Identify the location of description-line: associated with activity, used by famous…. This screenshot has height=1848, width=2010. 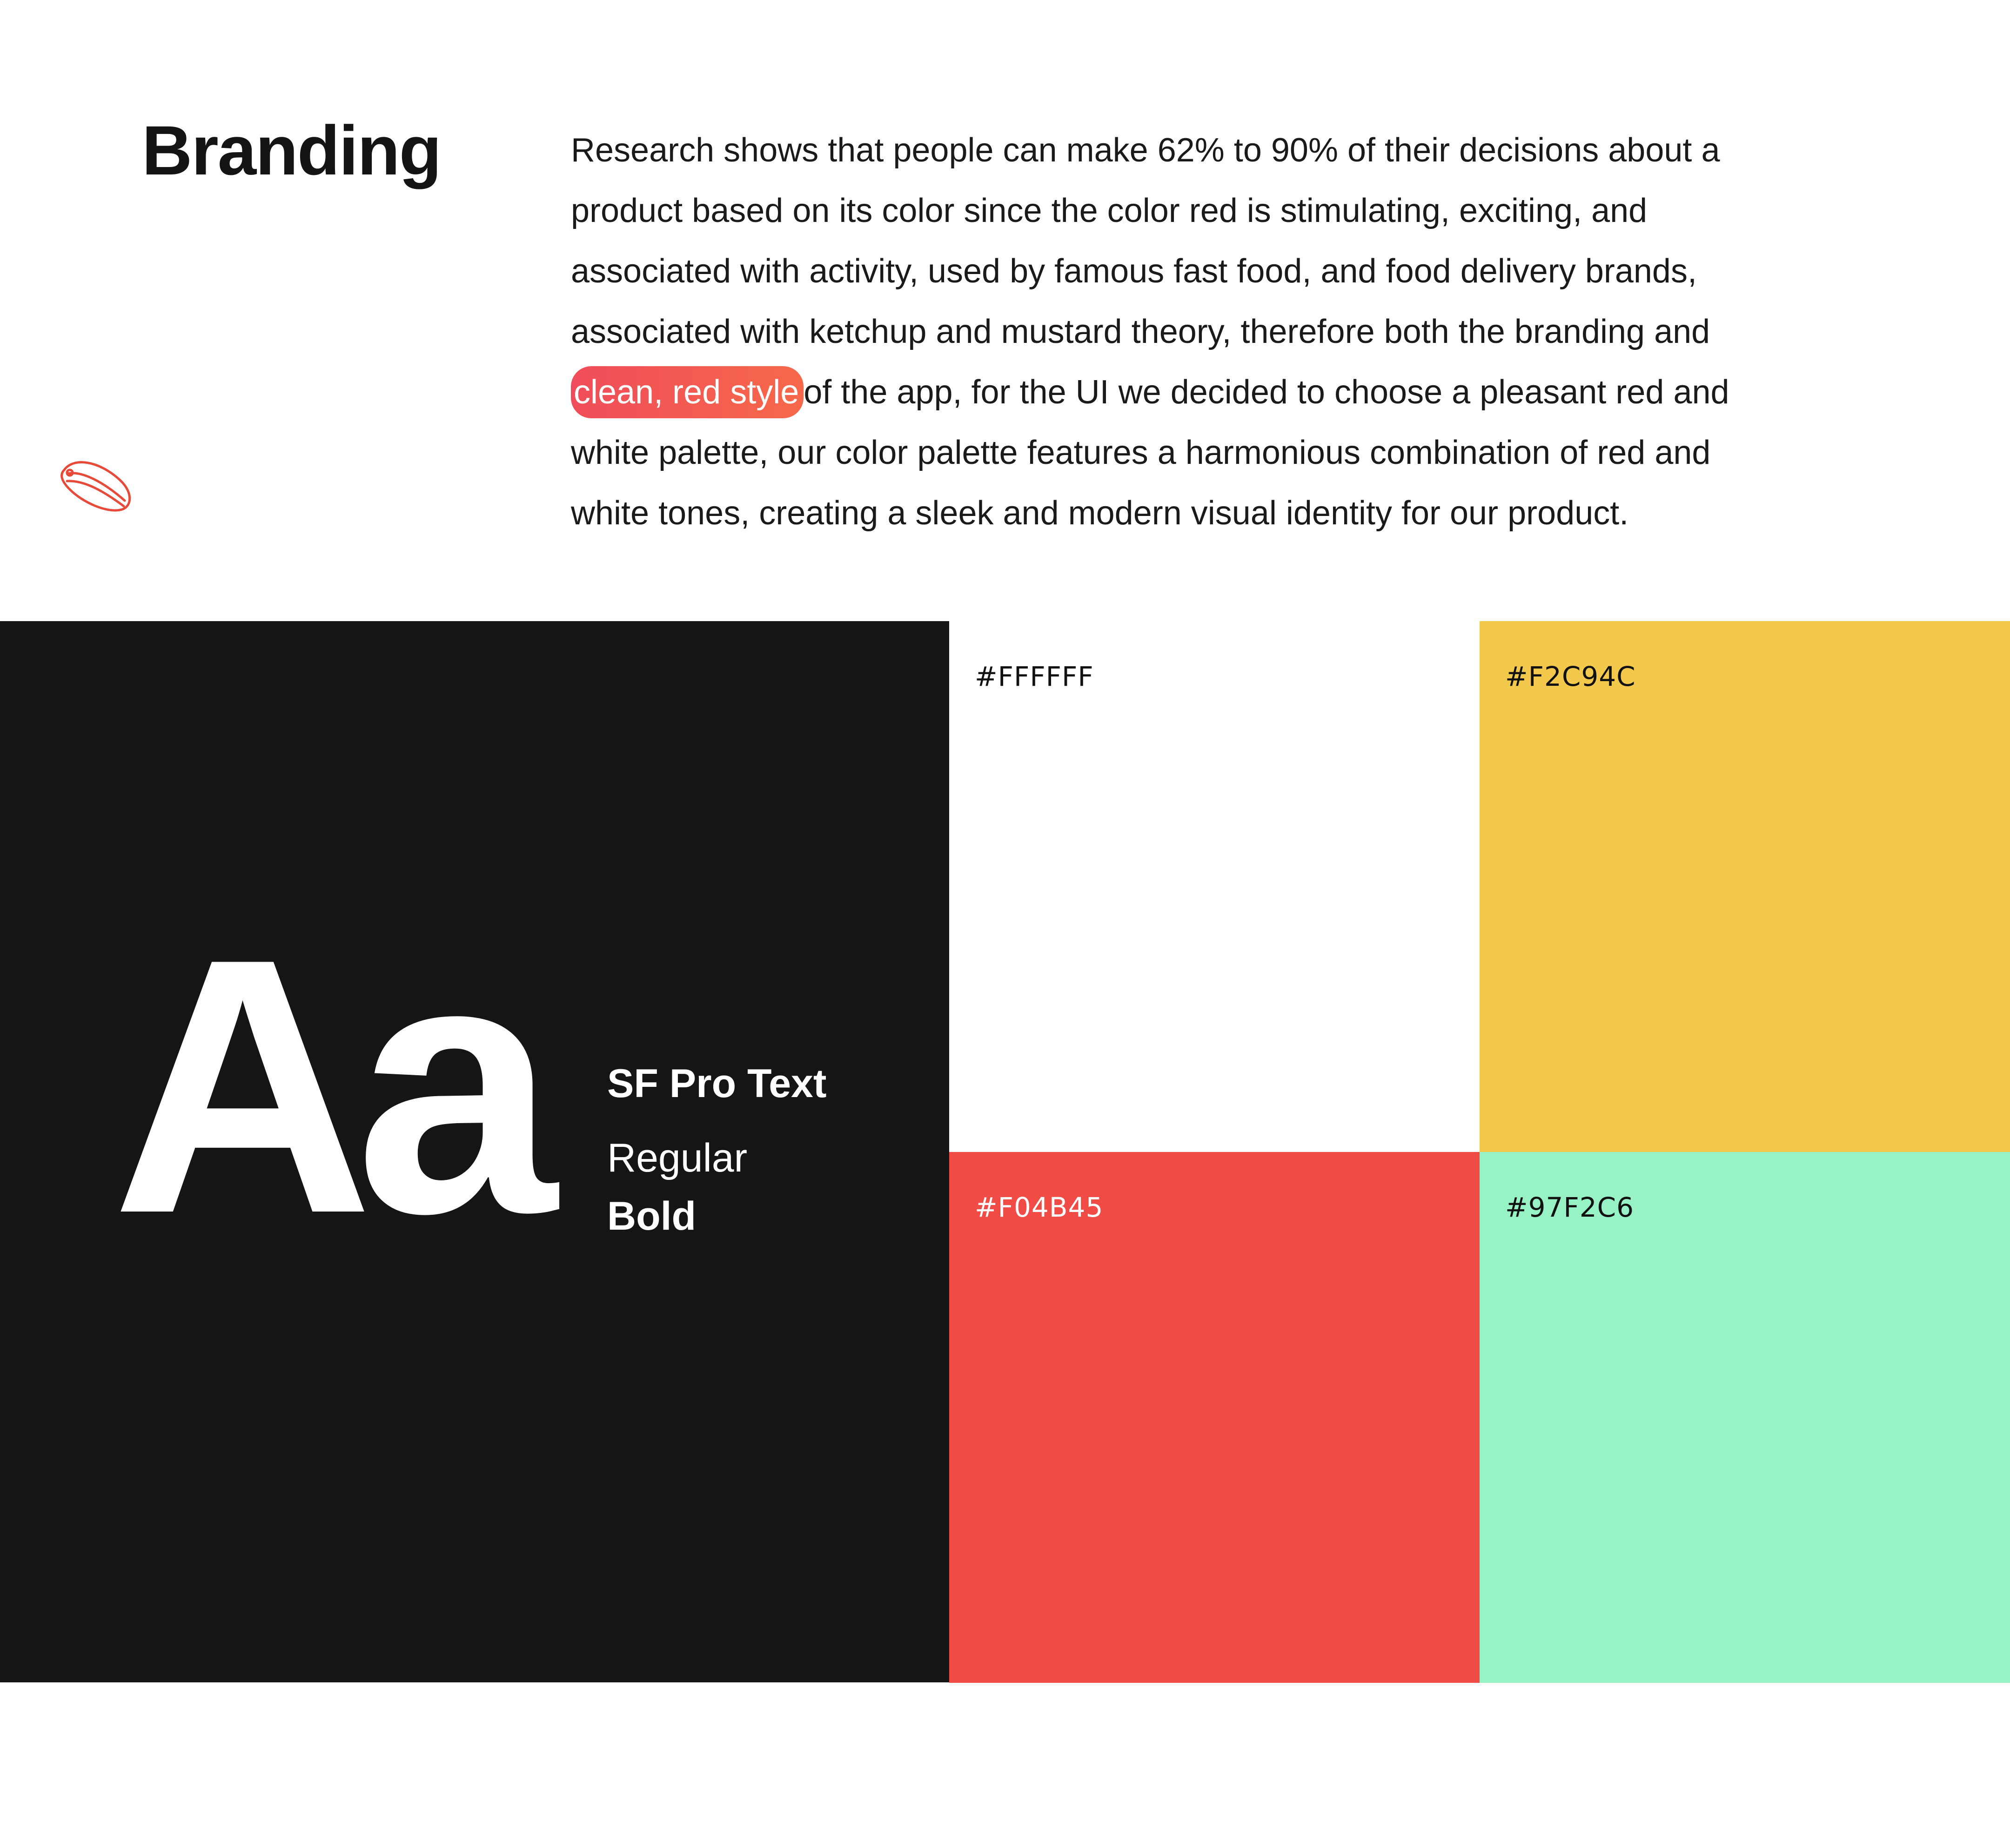
(1134, 271).